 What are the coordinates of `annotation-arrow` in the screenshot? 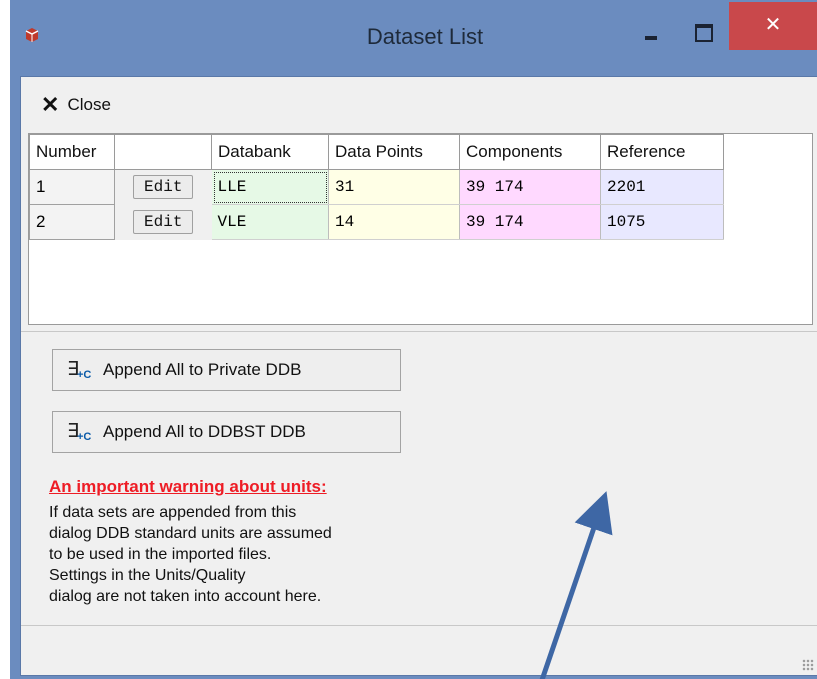 It's located at (576, 585).